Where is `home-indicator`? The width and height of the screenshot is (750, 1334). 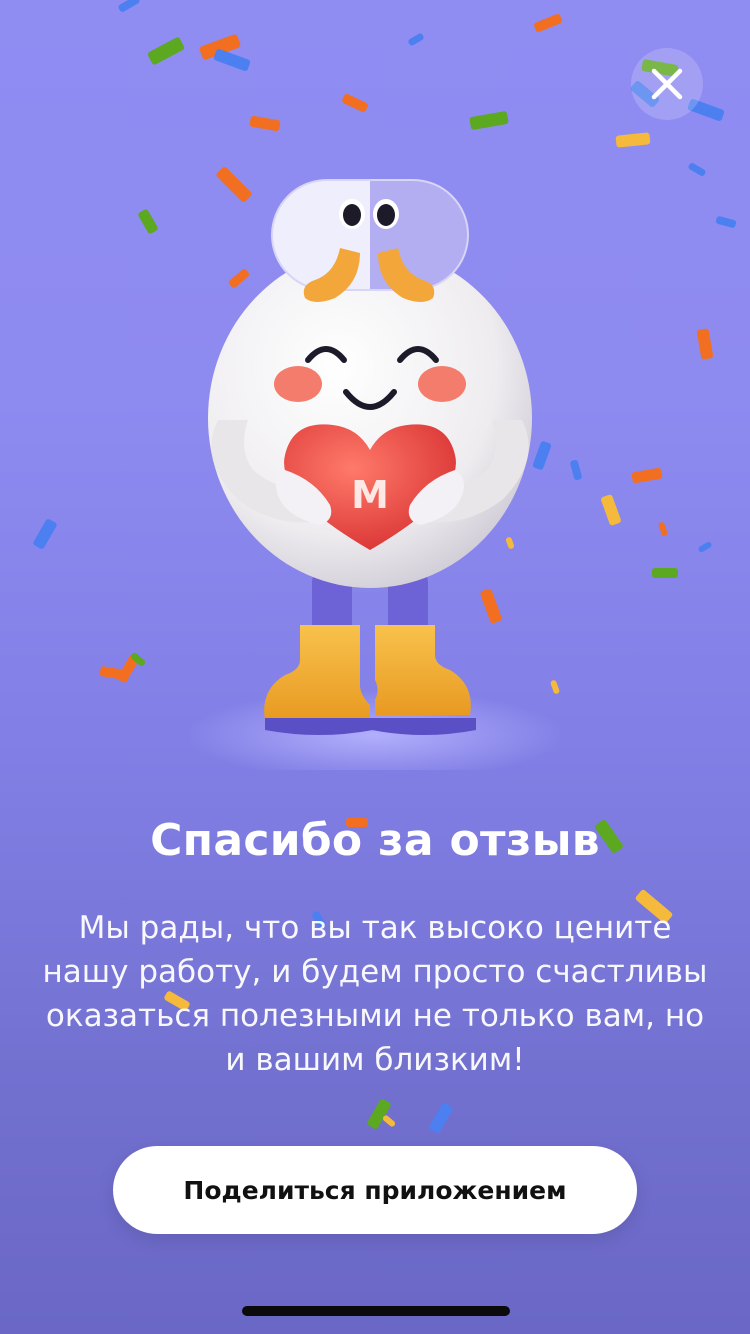
home-indicator is located at coordinates (376, 1311).